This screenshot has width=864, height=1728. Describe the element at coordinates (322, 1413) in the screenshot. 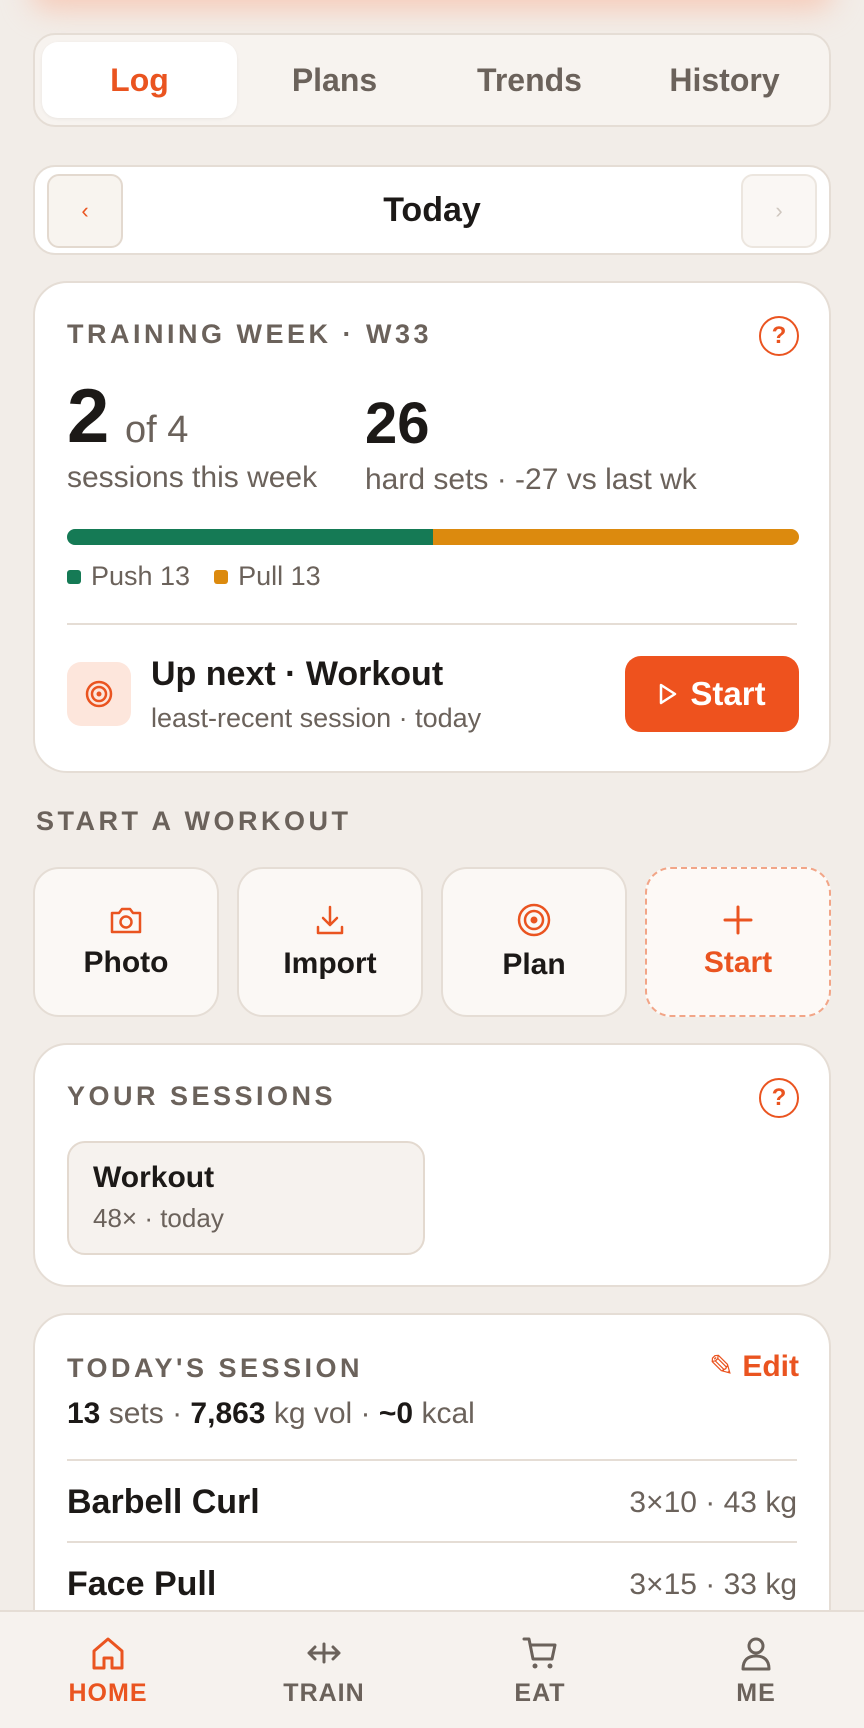

I see `volume-label: kg vol ·` at that location.